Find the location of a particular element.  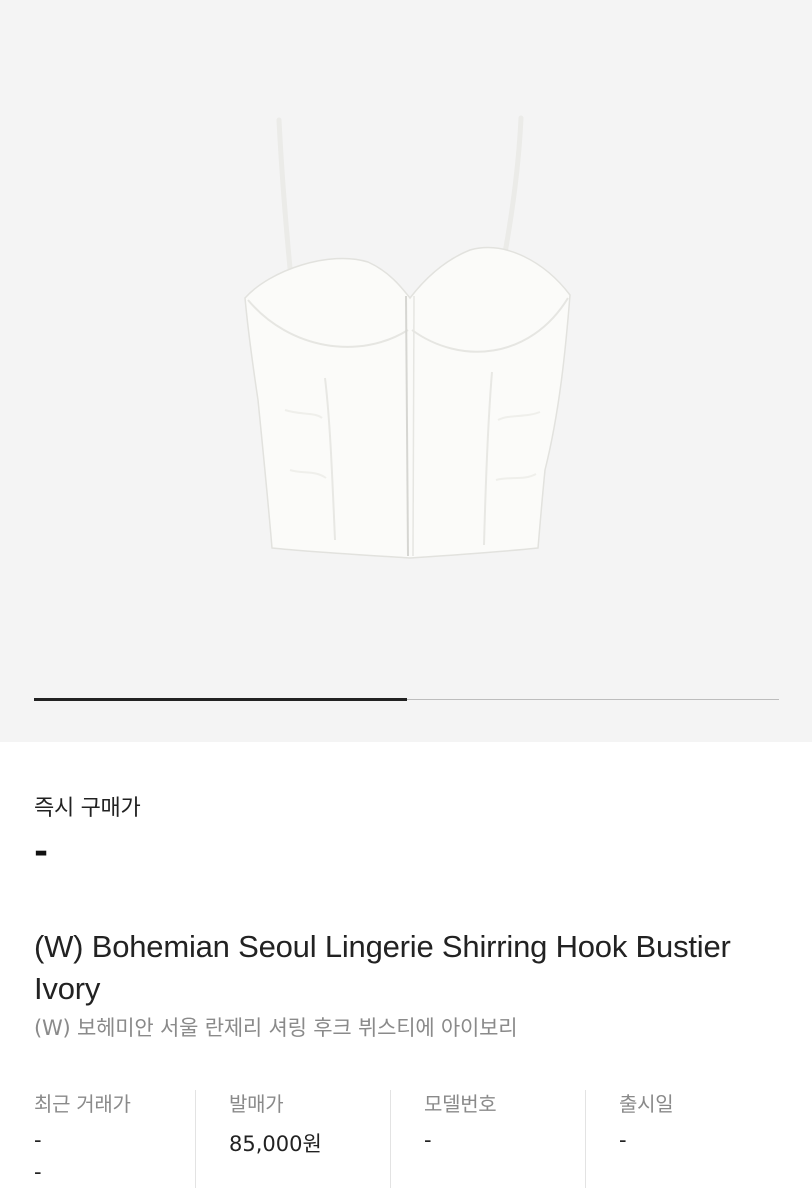

carousel-progress-fill is located at coordinates (220, 699).